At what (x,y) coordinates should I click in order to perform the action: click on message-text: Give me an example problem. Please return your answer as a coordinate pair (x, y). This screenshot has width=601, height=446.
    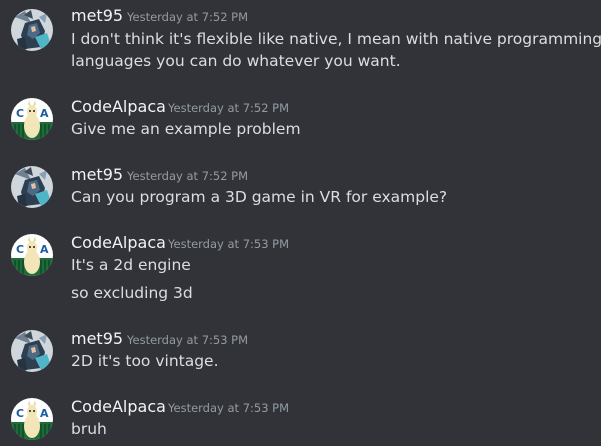
    Looking at the image, I should click on (186, 129).